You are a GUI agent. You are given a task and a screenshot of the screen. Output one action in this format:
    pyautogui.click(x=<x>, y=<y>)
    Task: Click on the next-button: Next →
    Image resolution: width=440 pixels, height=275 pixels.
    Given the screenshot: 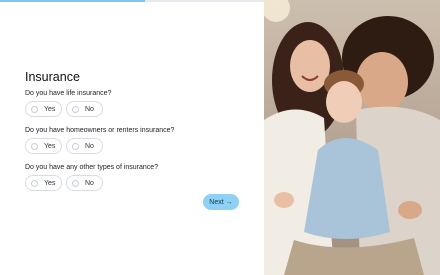 What is the action you would take?
    pyautogui.click(x=221, y=202)
    